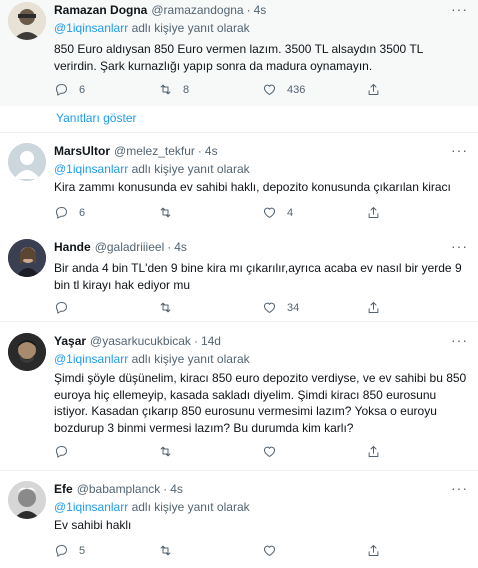 The height and width of the screenshot is (568, 478). Describe the element at coordinates (154, 151) in the screenshot. I see `user-handle: @melez_tekfur` at that location.